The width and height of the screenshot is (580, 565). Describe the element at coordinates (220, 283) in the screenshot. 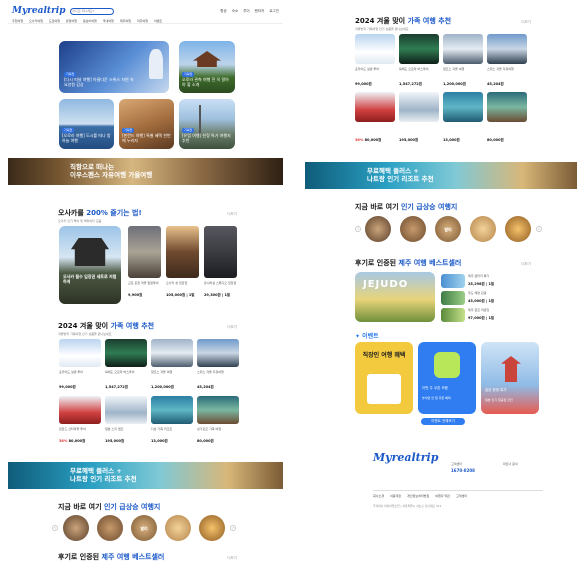

I see `product-name: 유니버설 스튜디오 입장권` at that location.